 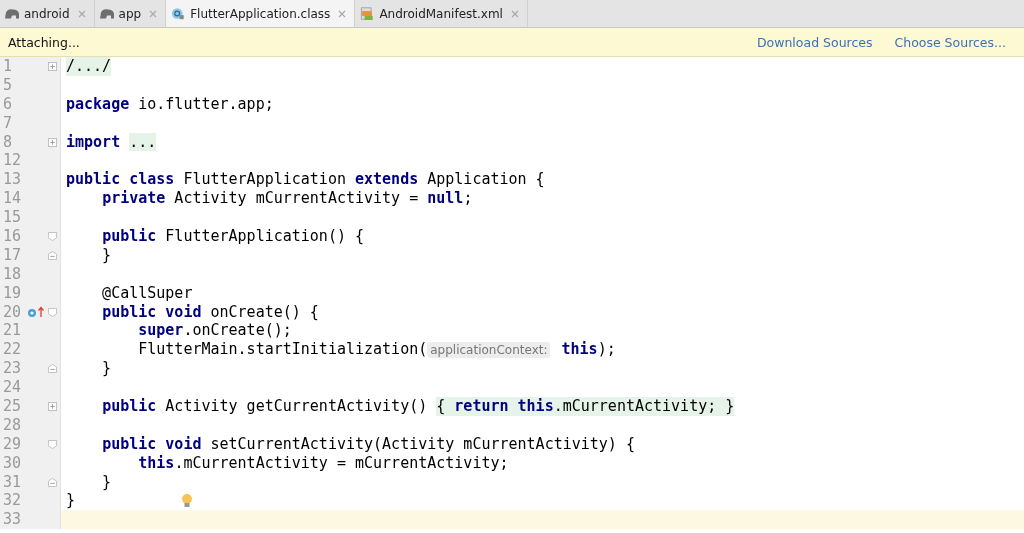 What do you see at coordinates (187, 500) in the screenshot?
I see `lightbulb-icon` at bounding box center [187, 500].